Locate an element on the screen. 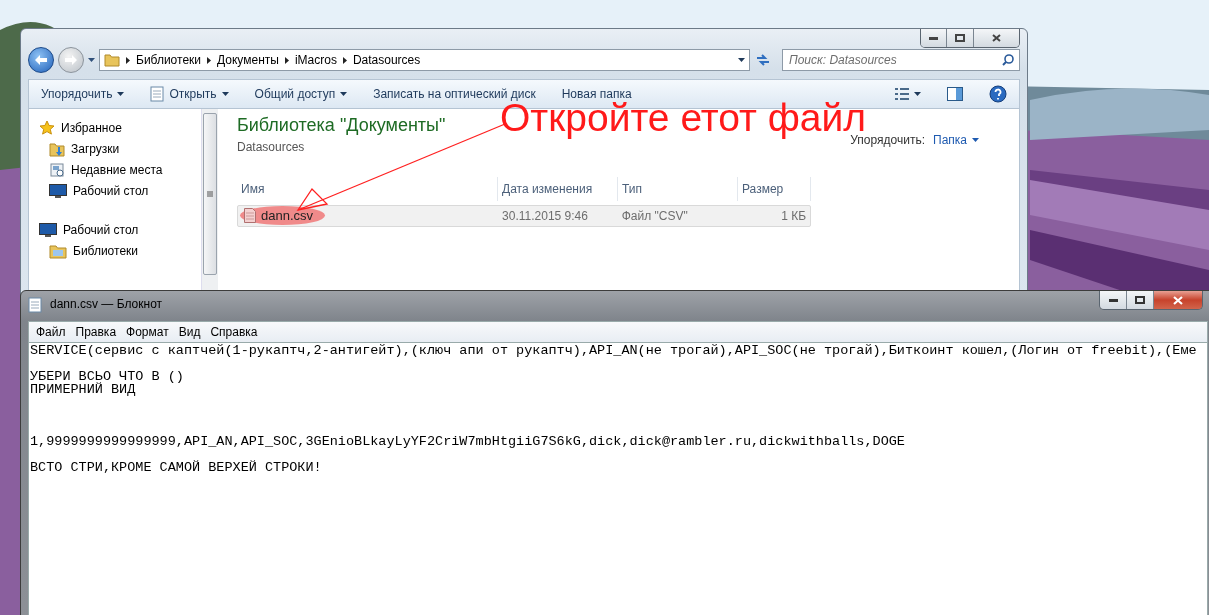 This screenshot has height=615, width=1209. star-icon is located at coordinates (47, 128).